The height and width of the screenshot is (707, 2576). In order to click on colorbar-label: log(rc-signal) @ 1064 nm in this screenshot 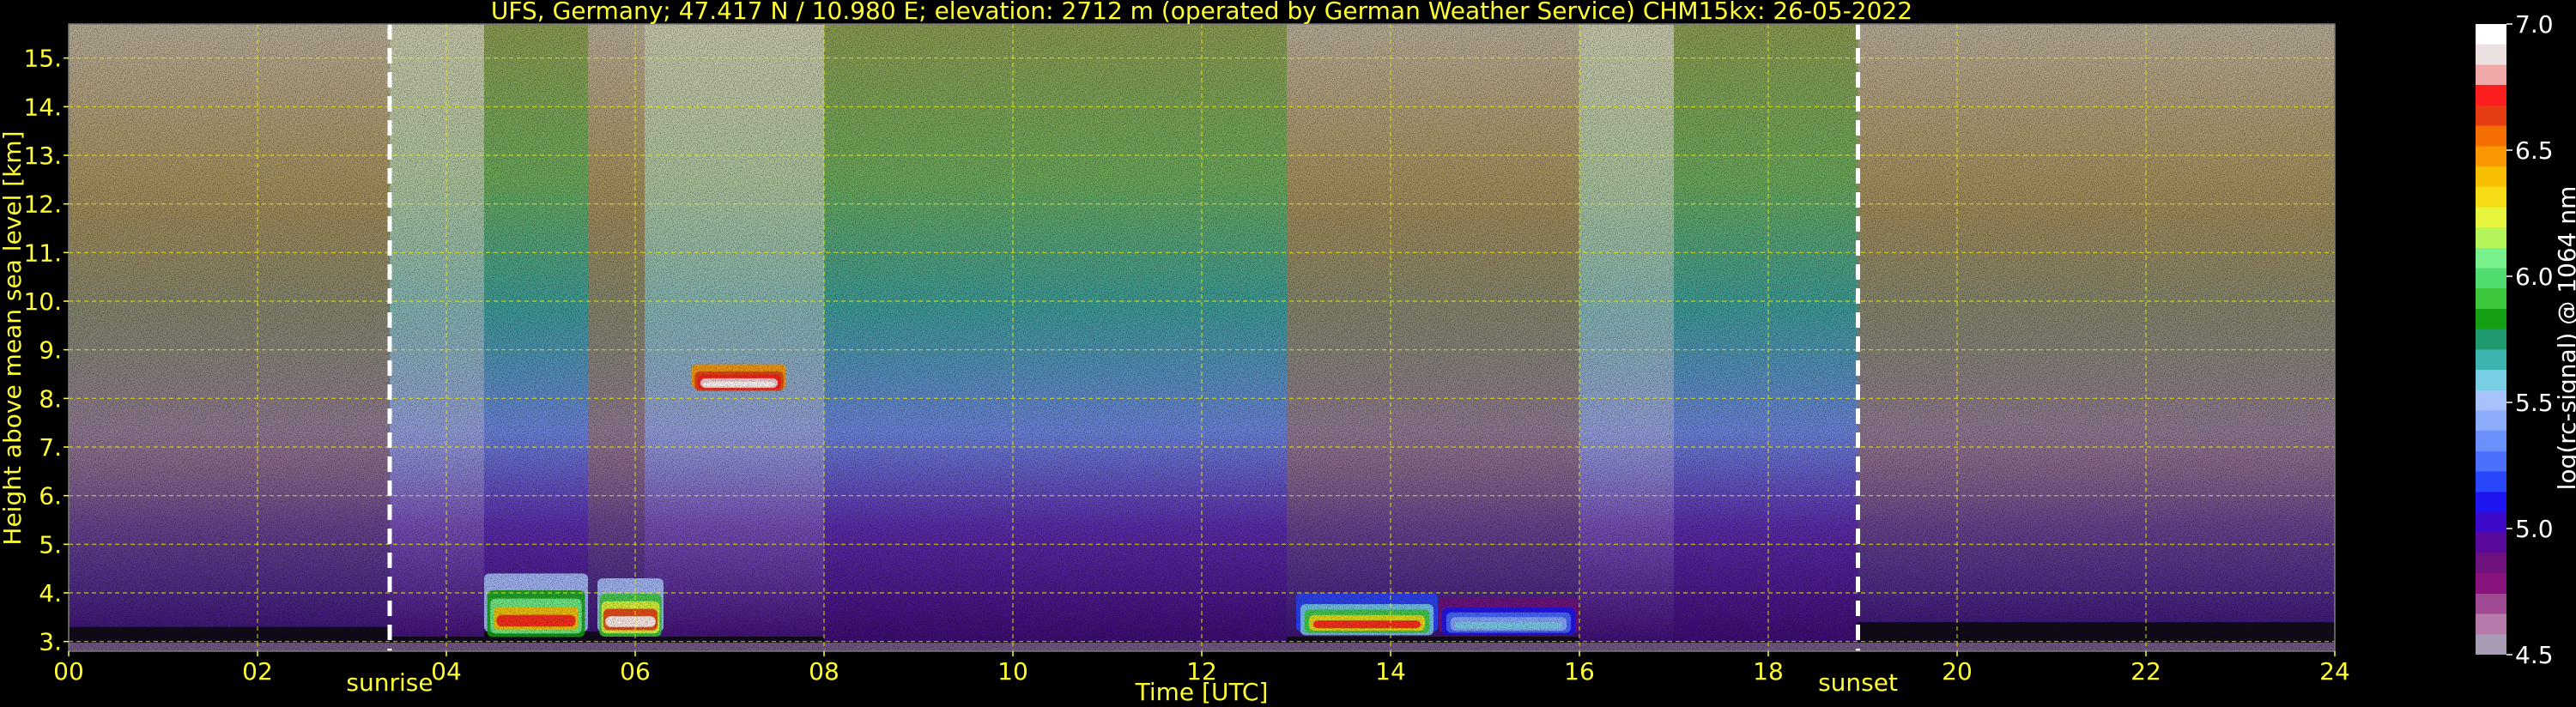, I will do `click(2564, 338)`.